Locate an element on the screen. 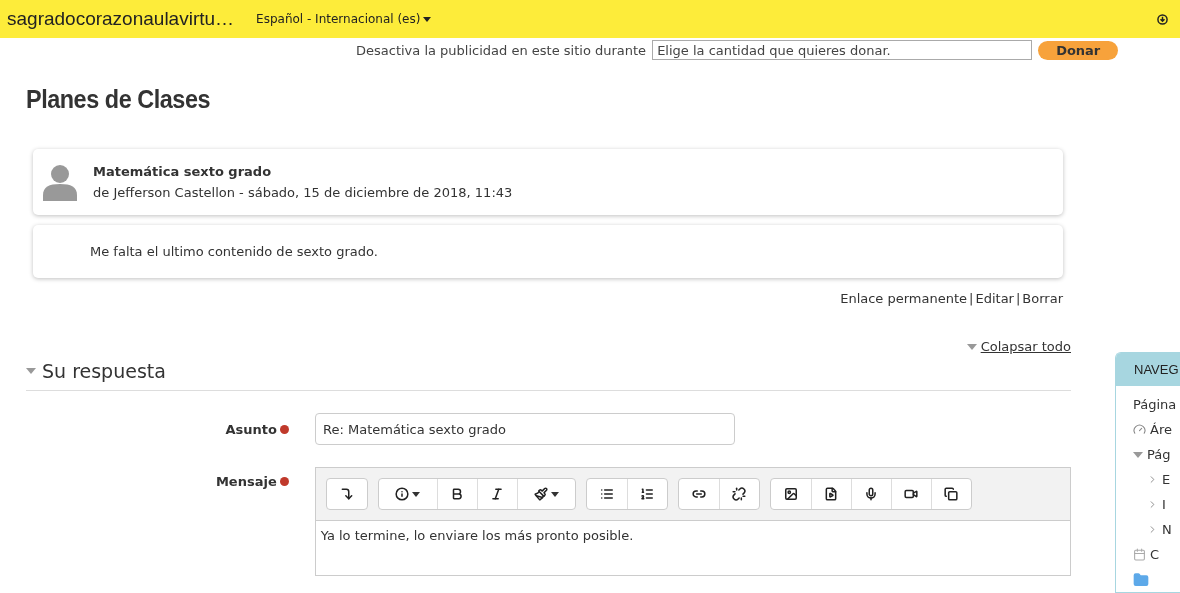 The height and width of the screenshot is (593, 1180). post-link: Borrar is located at coordinates (1042, 298).